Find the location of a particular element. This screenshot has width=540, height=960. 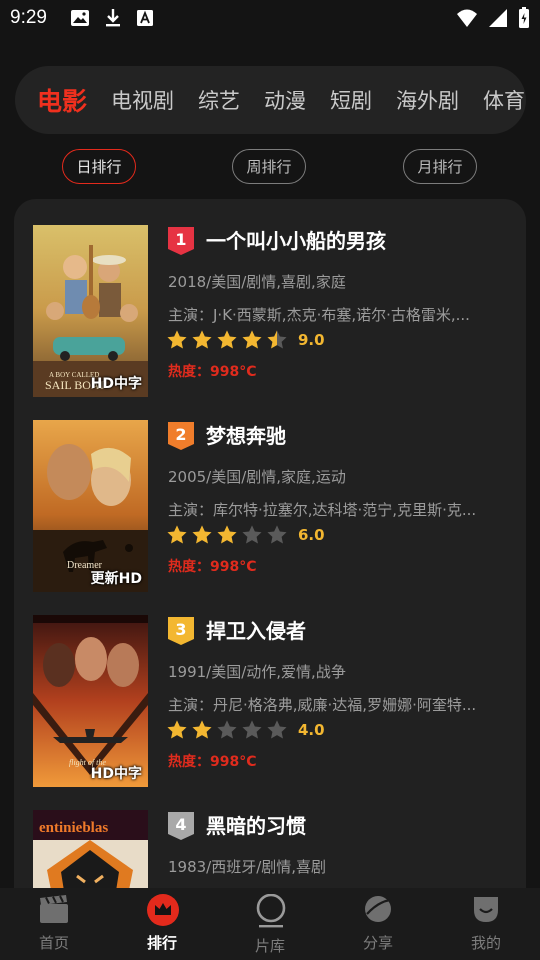

rank-badge: 1 is located at coordinates (181, 241).